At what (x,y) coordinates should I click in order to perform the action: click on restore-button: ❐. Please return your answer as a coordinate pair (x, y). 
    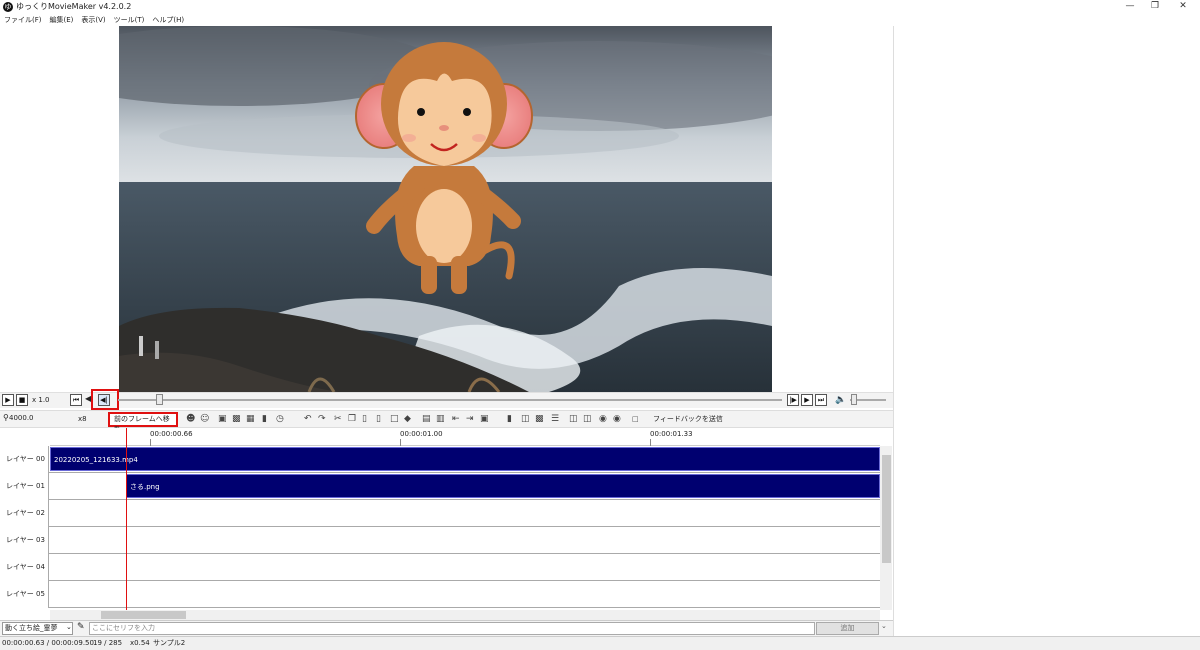
    Looking at the image, I should click on (1155, 7).